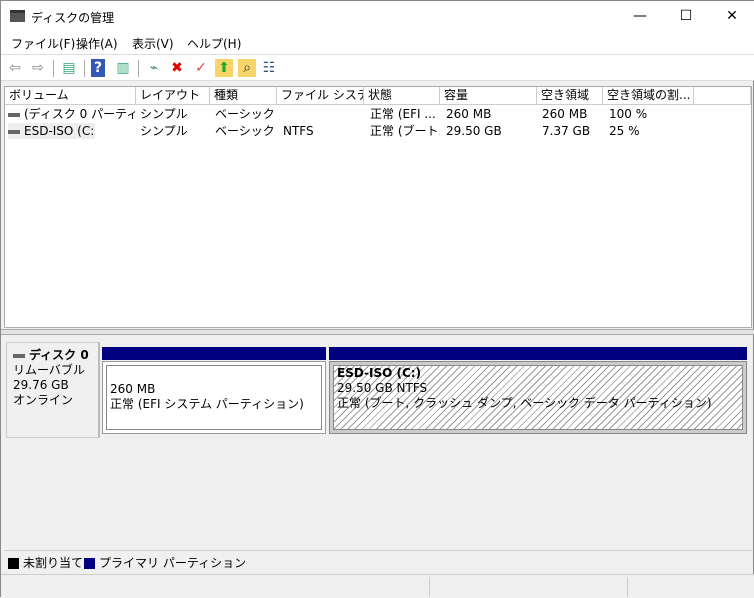 The width and height of the screenshot is (754, 598). I want to click on efi-partition-bar, so click(214, 353).